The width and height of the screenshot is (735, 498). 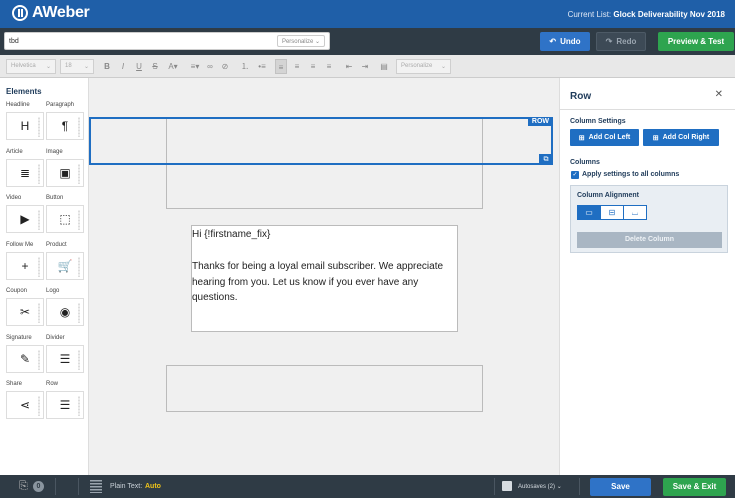 What do you see at coordinates (655, 138) in the screenshot?
I see `add-column-icon: ⊞` at bounding box center [655, 138].